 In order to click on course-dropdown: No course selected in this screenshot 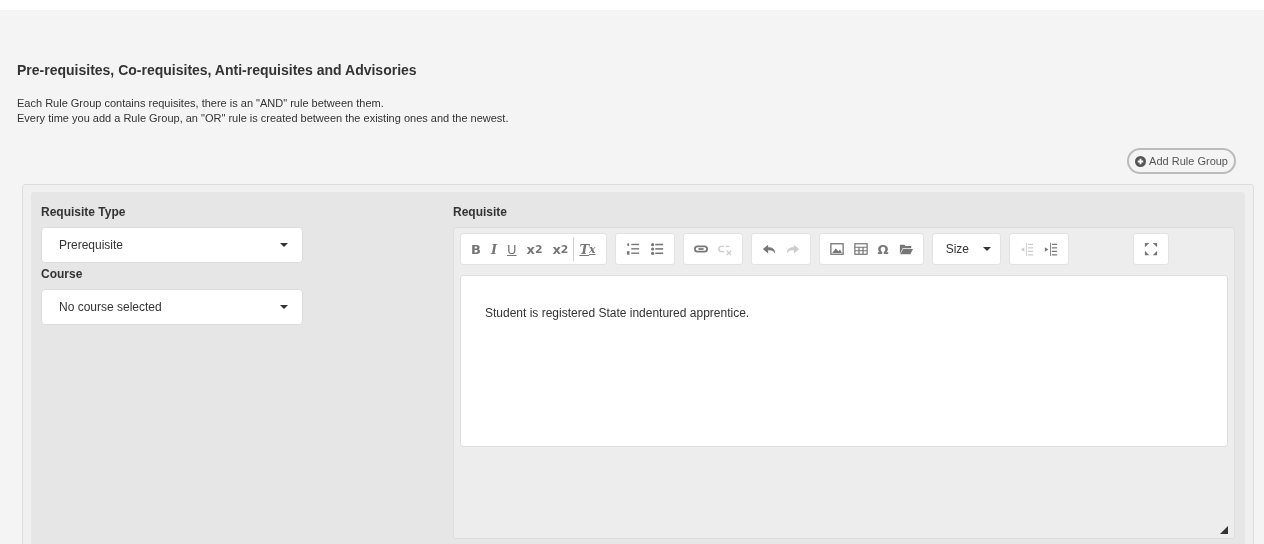, I will do `click(172, 307)`.